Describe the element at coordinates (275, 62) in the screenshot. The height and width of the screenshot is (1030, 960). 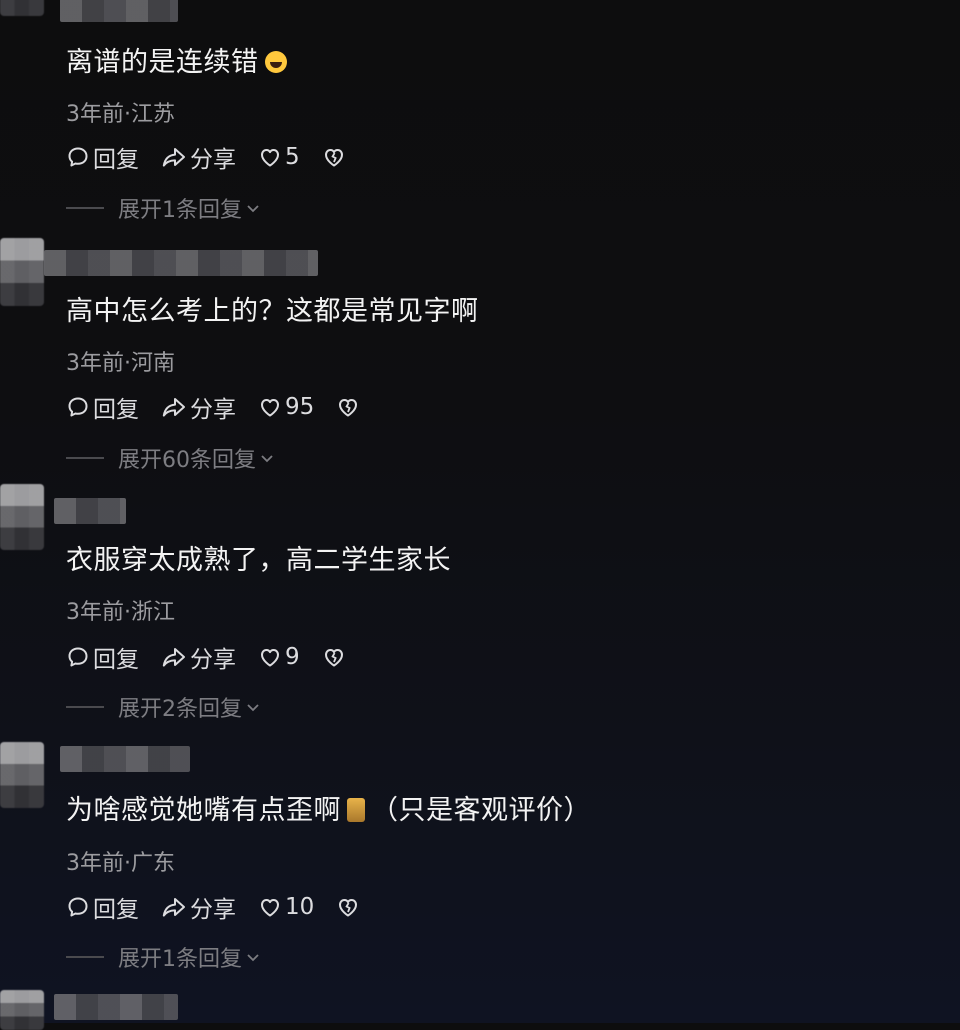
I see `grinning-face-emoji` at that location.